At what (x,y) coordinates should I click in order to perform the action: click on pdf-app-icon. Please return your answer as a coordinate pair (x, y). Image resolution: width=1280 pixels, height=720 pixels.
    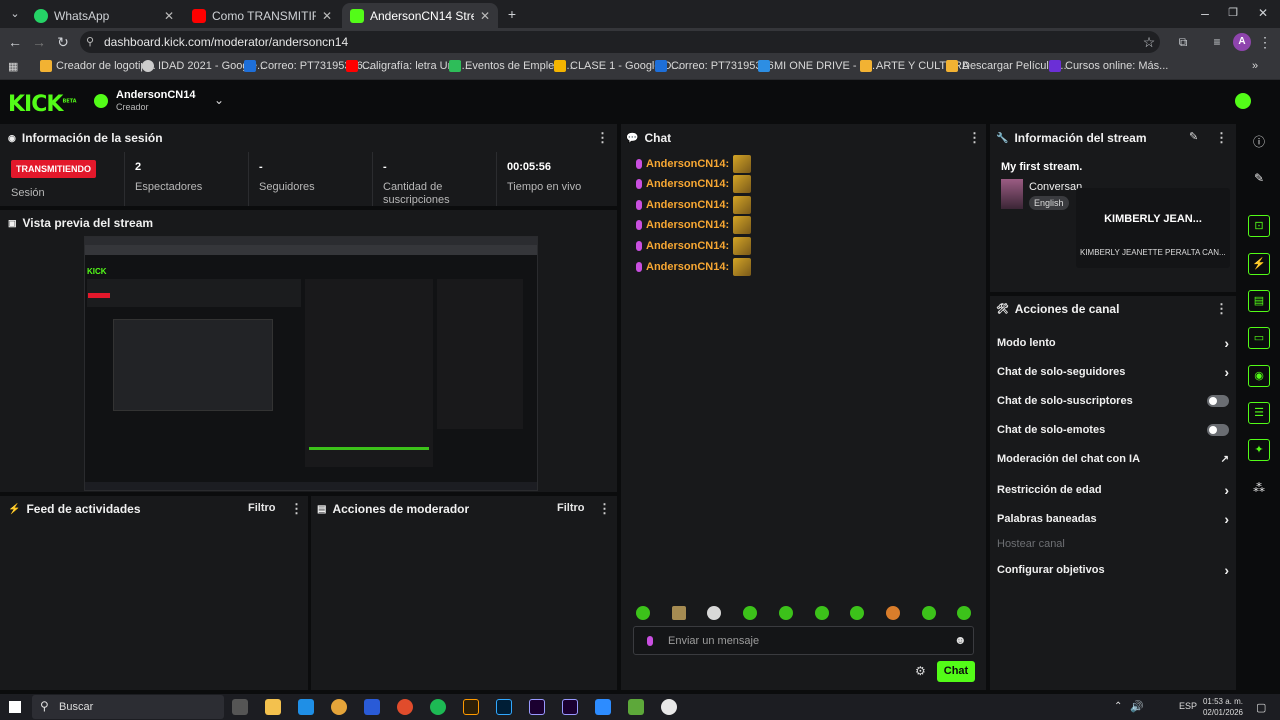
    Looking at the image, I should click on (405, 707).